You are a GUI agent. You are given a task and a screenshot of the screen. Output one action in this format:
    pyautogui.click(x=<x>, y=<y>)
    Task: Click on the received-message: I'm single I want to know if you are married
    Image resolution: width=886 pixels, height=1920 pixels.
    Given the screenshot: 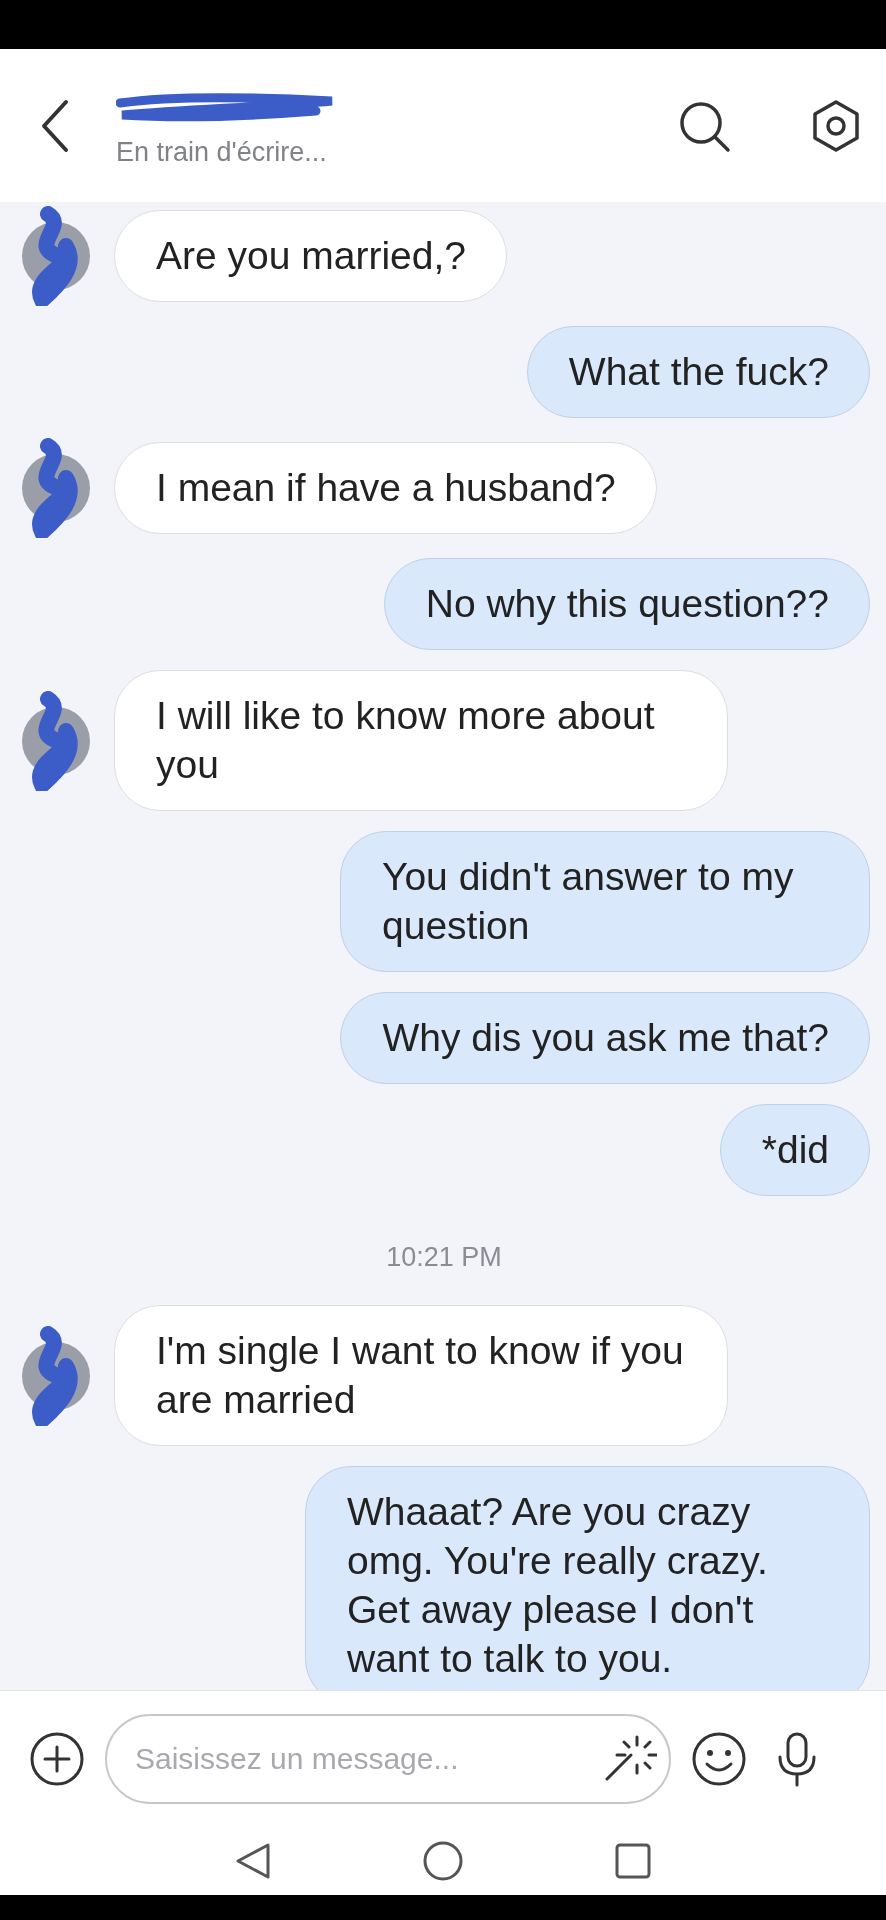 What is the action you would take?
    pyautogui.click(x=421, y=1375)
    